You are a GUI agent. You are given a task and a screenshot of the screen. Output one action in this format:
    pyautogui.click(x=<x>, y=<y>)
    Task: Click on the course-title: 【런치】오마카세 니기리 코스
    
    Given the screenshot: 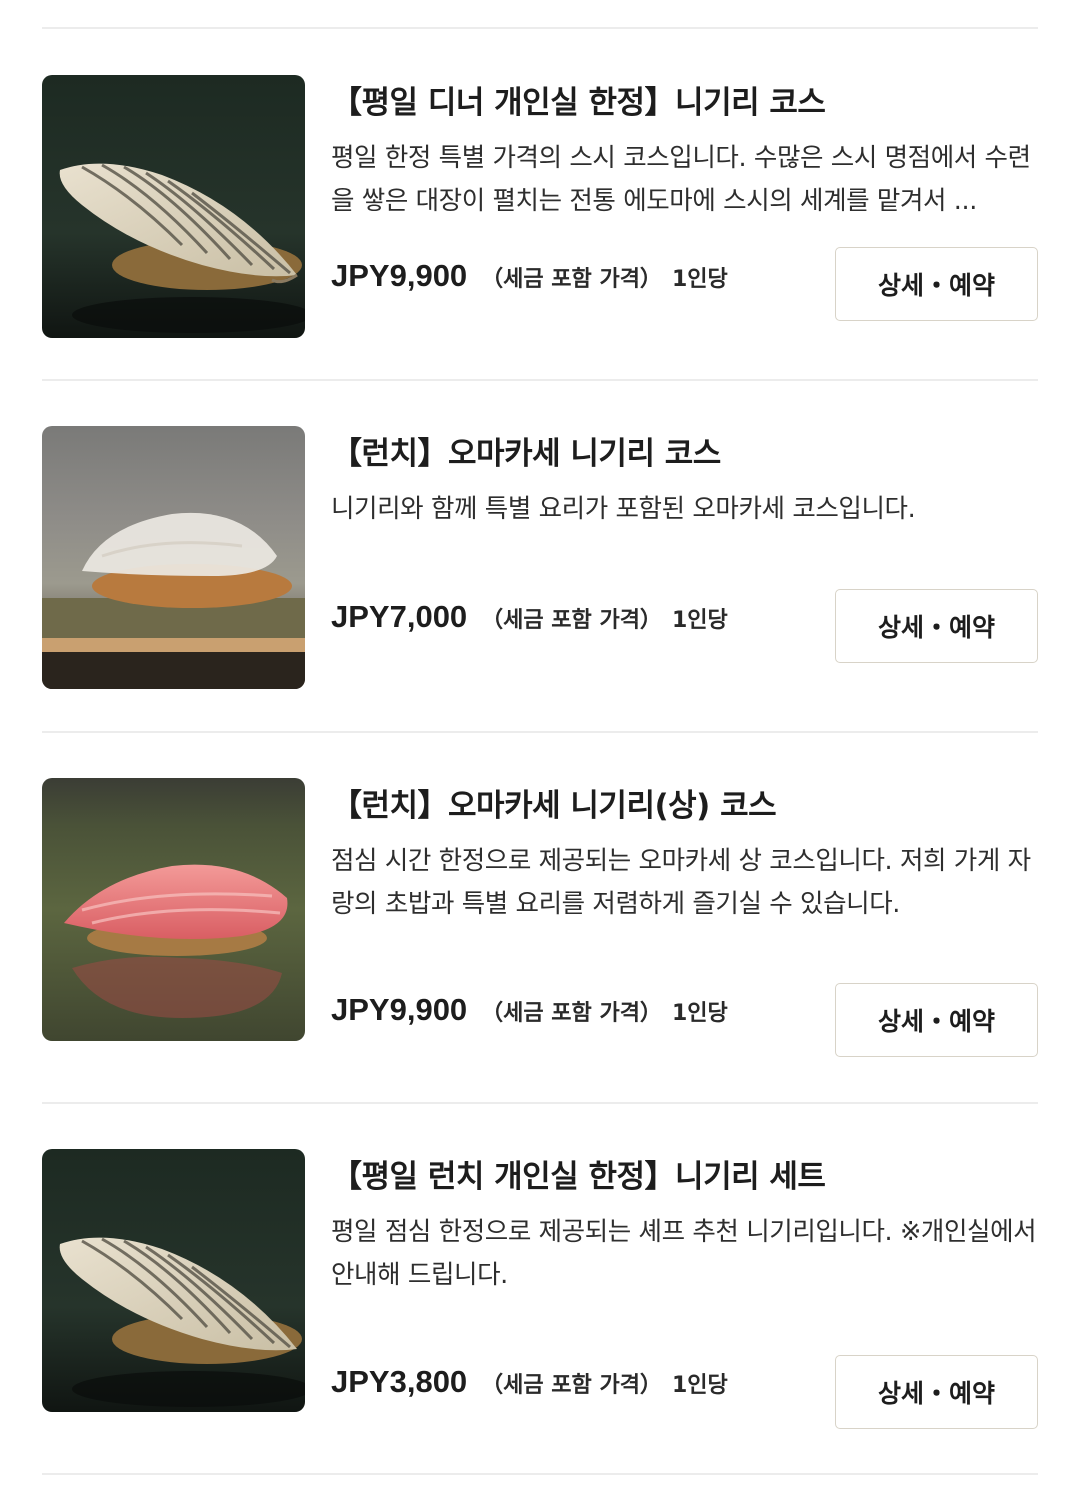 What is the action you would take?
    pyautogui.click(x=526, y=450)
    